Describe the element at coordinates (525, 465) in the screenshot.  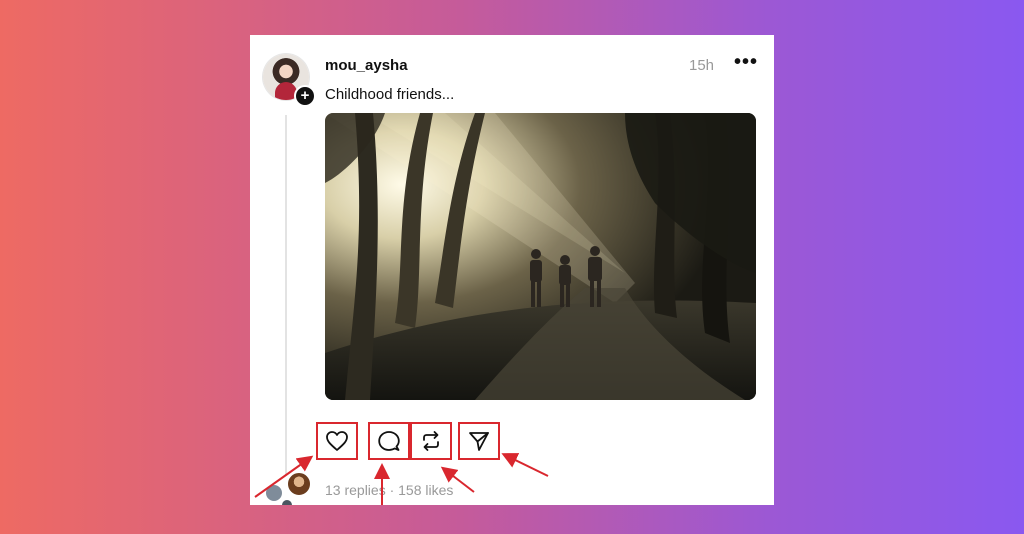
I see `arrow-share` at that location.